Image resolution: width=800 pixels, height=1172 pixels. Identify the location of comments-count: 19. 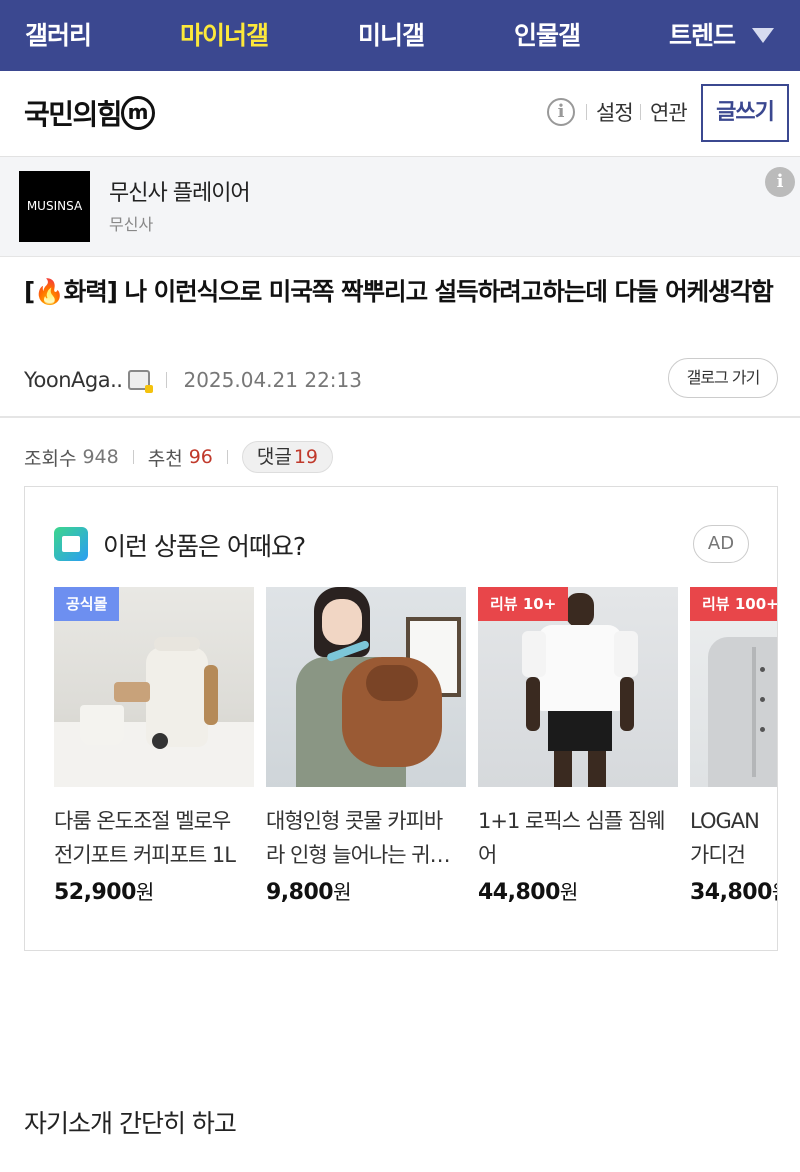
(306, 457).